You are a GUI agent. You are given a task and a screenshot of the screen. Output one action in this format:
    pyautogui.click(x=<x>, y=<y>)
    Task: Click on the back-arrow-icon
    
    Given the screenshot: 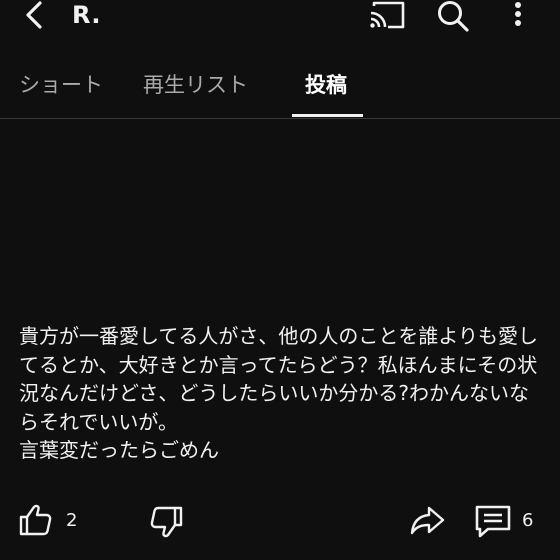 What is the action you would take?
    pyautogui.click(x=35, y=15)
    